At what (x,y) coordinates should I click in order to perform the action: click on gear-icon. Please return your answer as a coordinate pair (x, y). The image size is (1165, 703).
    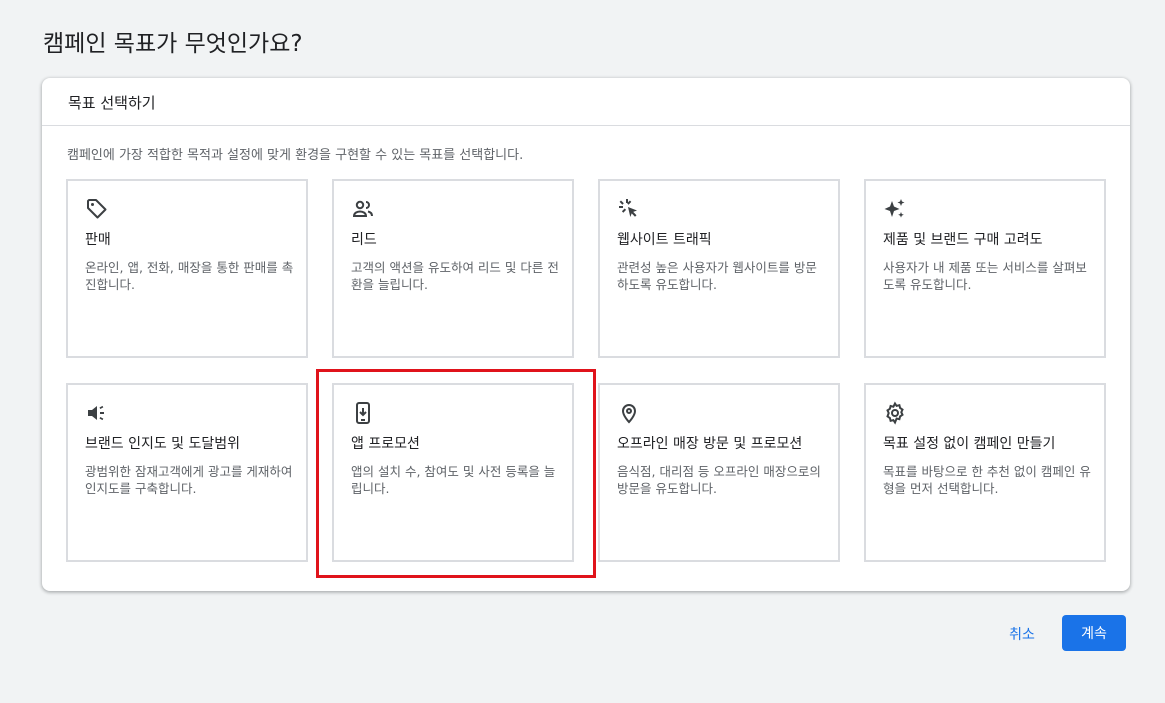
    Looking at the image, I should click on (895, 413).